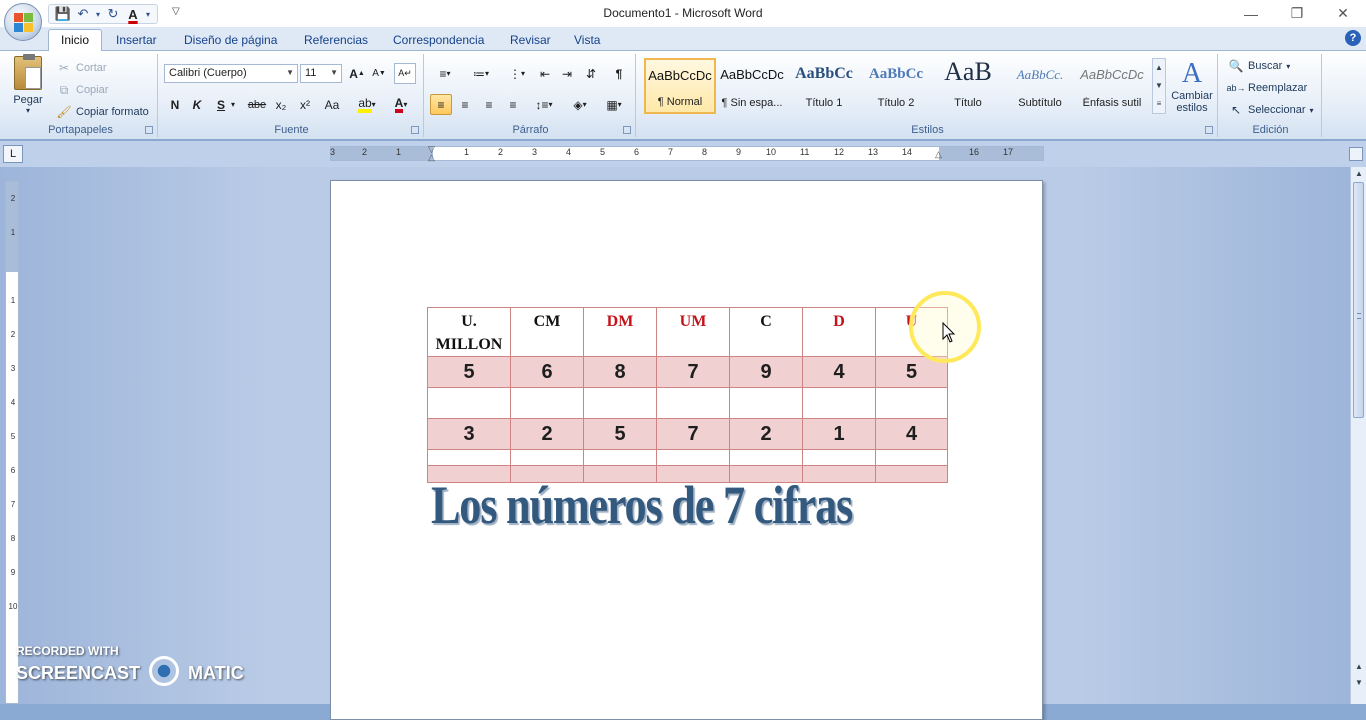 The height and width of the screenshot is (720, 1366). I want to click on superscript-button: x², so click(305, 104).